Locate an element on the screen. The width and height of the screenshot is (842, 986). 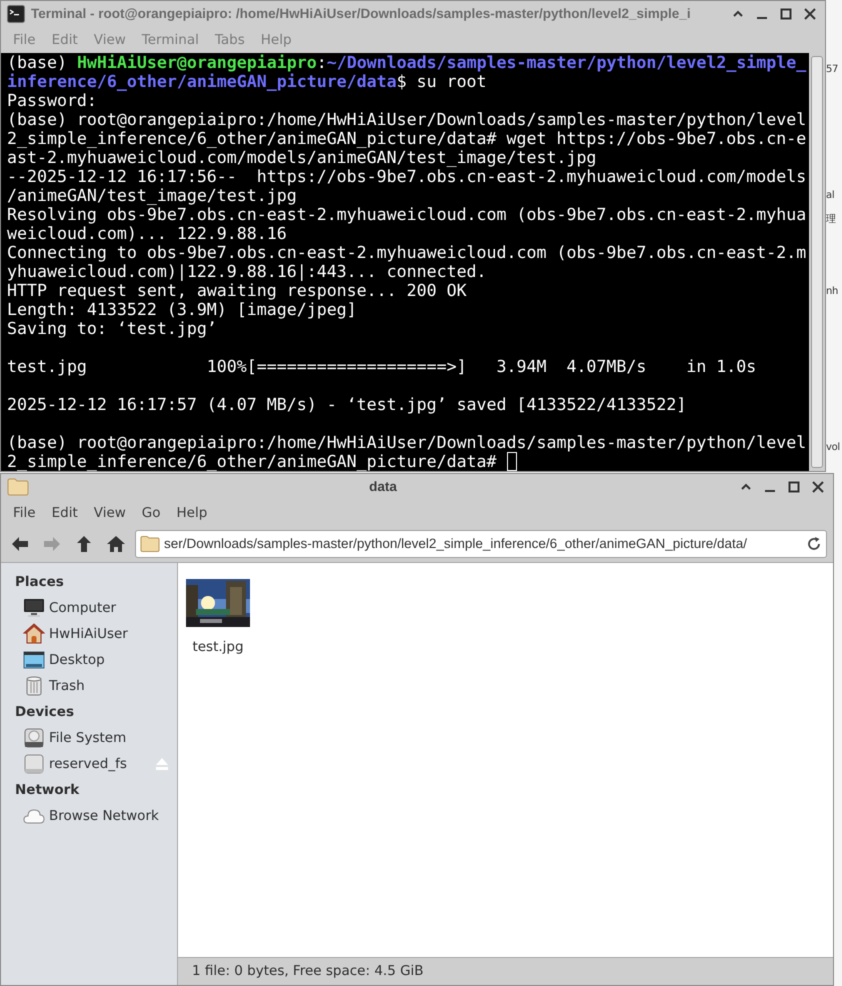
sidebar-item: Computer is located at coordinates (89, 608).